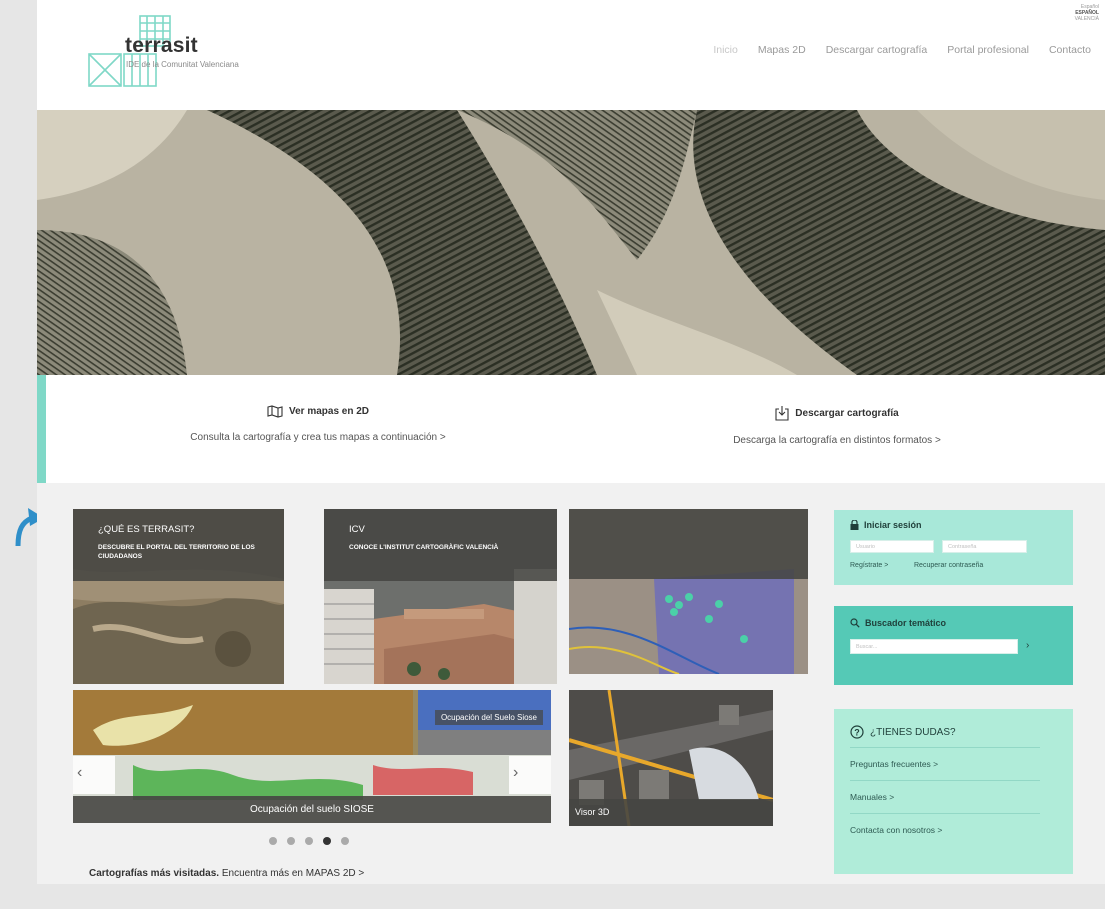 Image resolution: width=1105 pixels, height=909 pixels. I want to click on accent-bar, so click(41, 429).